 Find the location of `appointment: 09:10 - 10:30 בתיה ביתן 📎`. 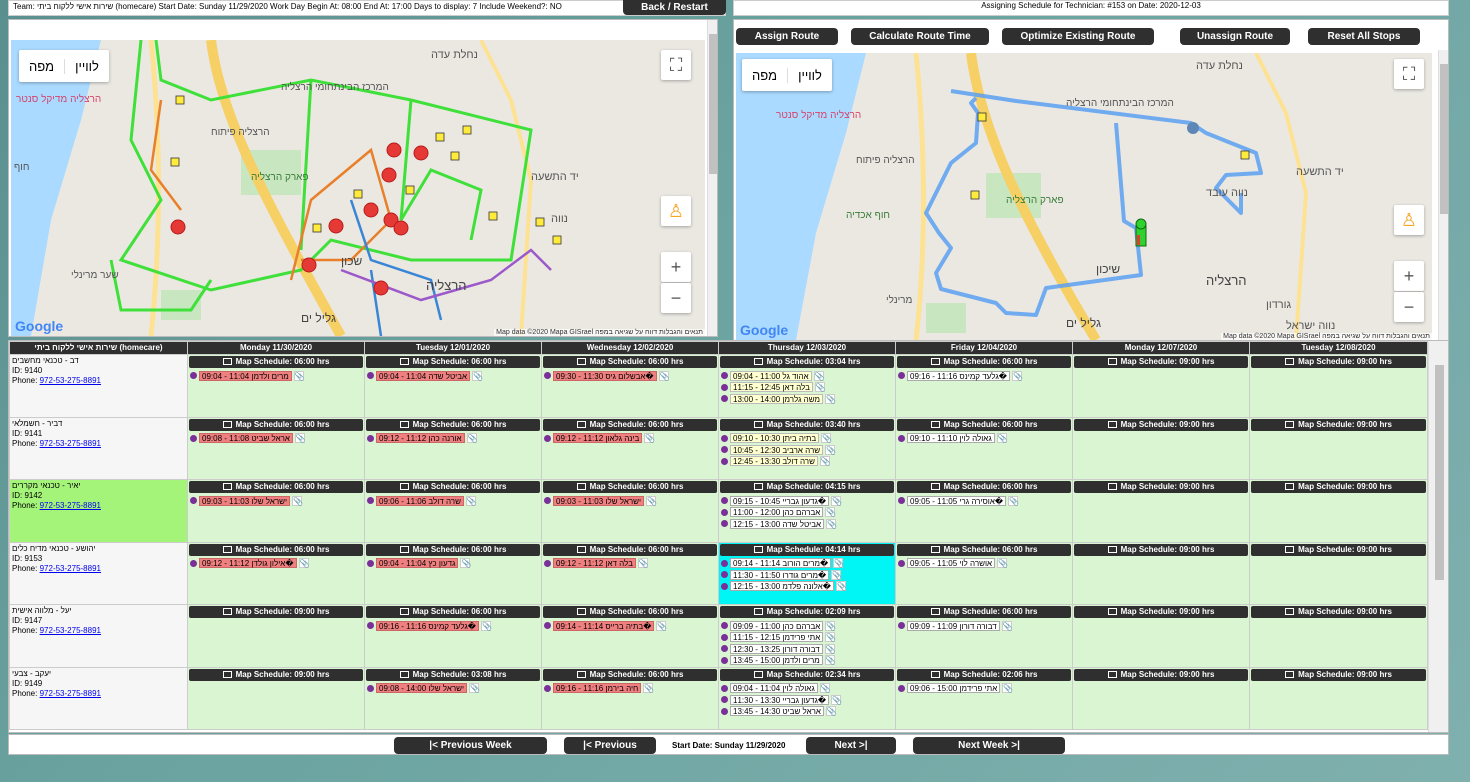

appointment: 09:10 - 10:30 בתיה ביתן 📎 is located at coordinates (808, 439).